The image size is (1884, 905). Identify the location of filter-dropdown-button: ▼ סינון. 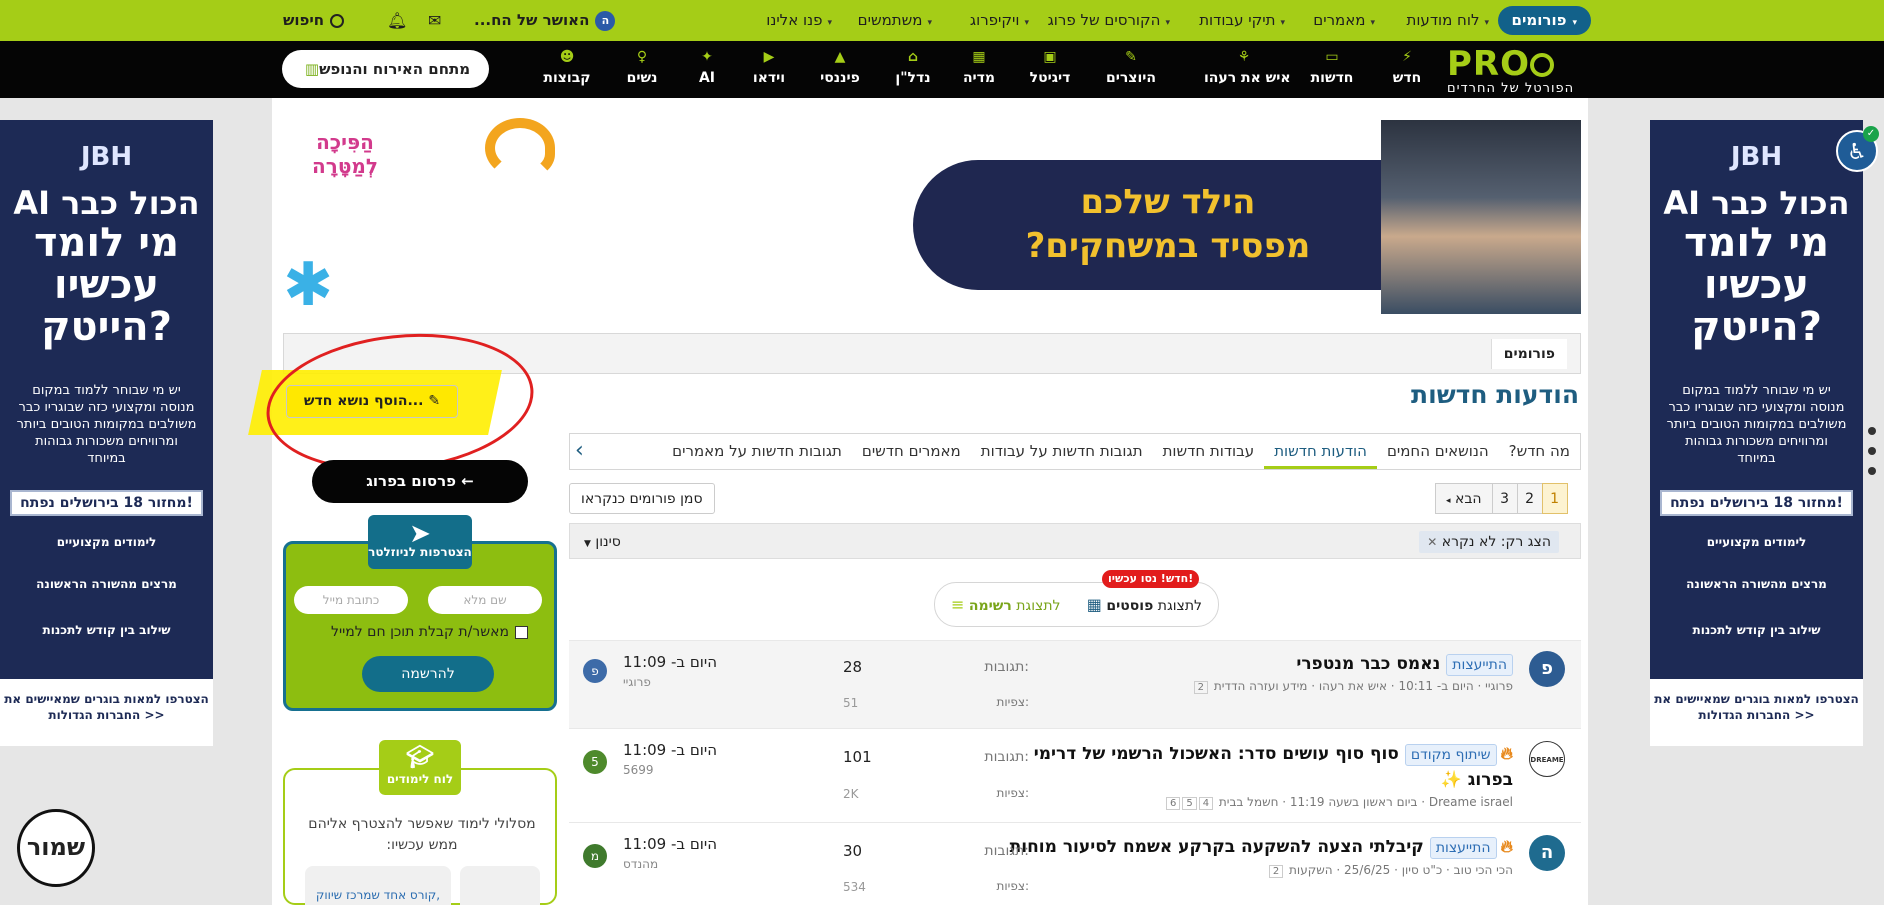
(602, 543).